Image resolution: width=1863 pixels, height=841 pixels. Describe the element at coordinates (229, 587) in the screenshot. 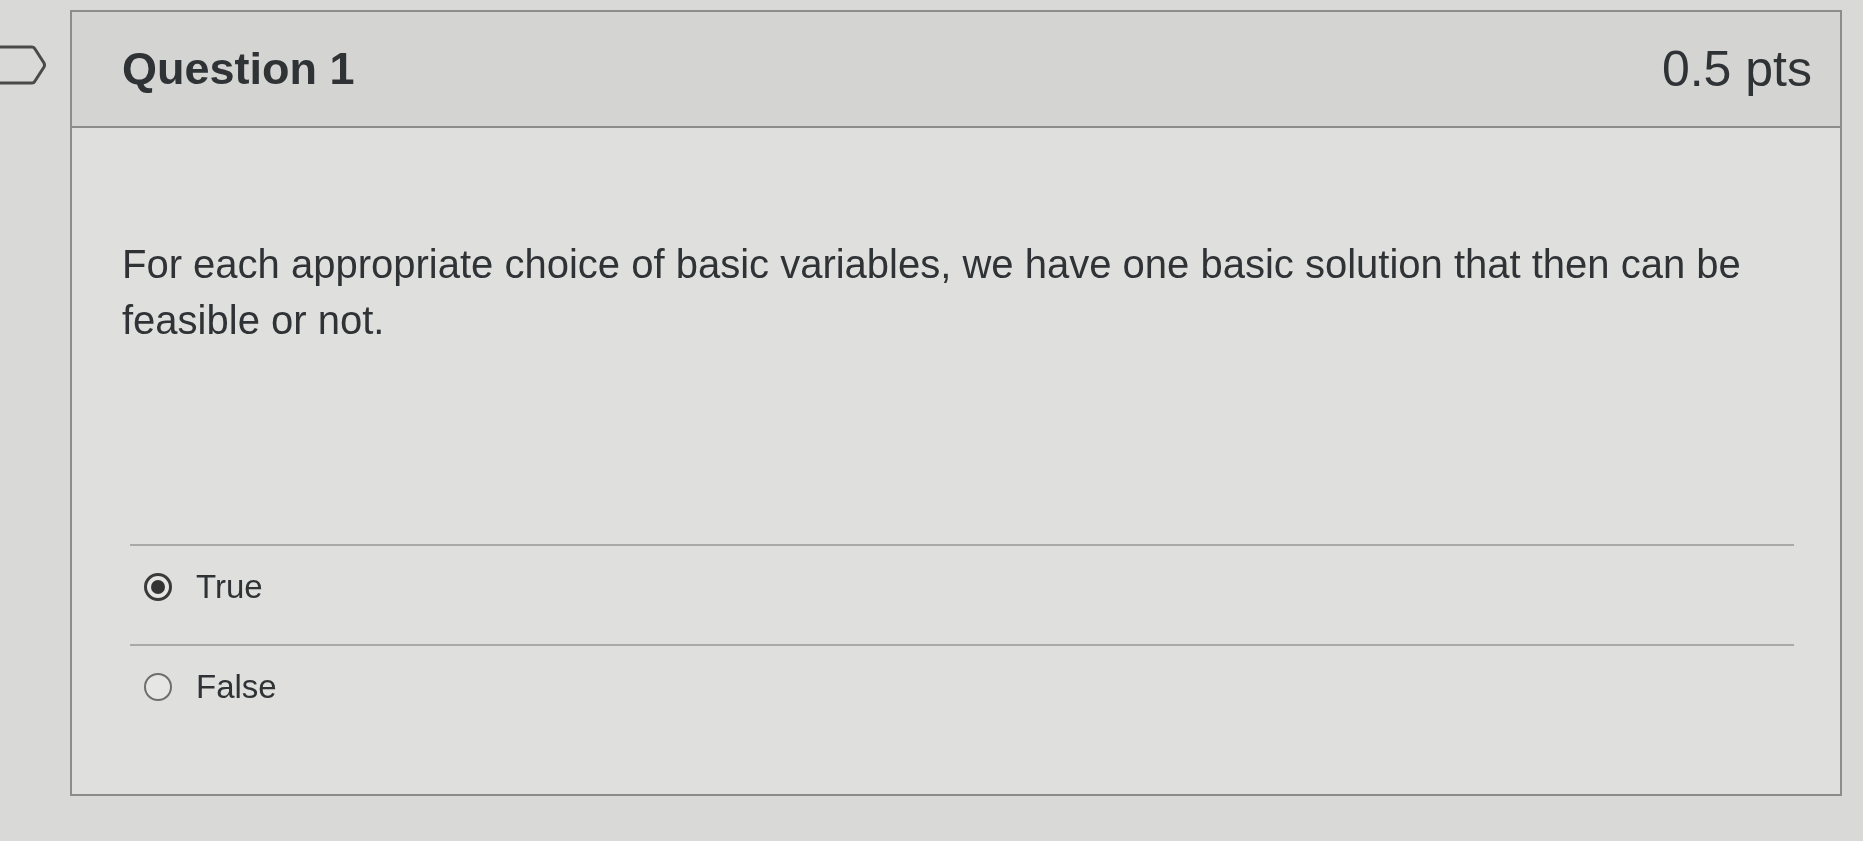

I see `answer-label: True` at that location.